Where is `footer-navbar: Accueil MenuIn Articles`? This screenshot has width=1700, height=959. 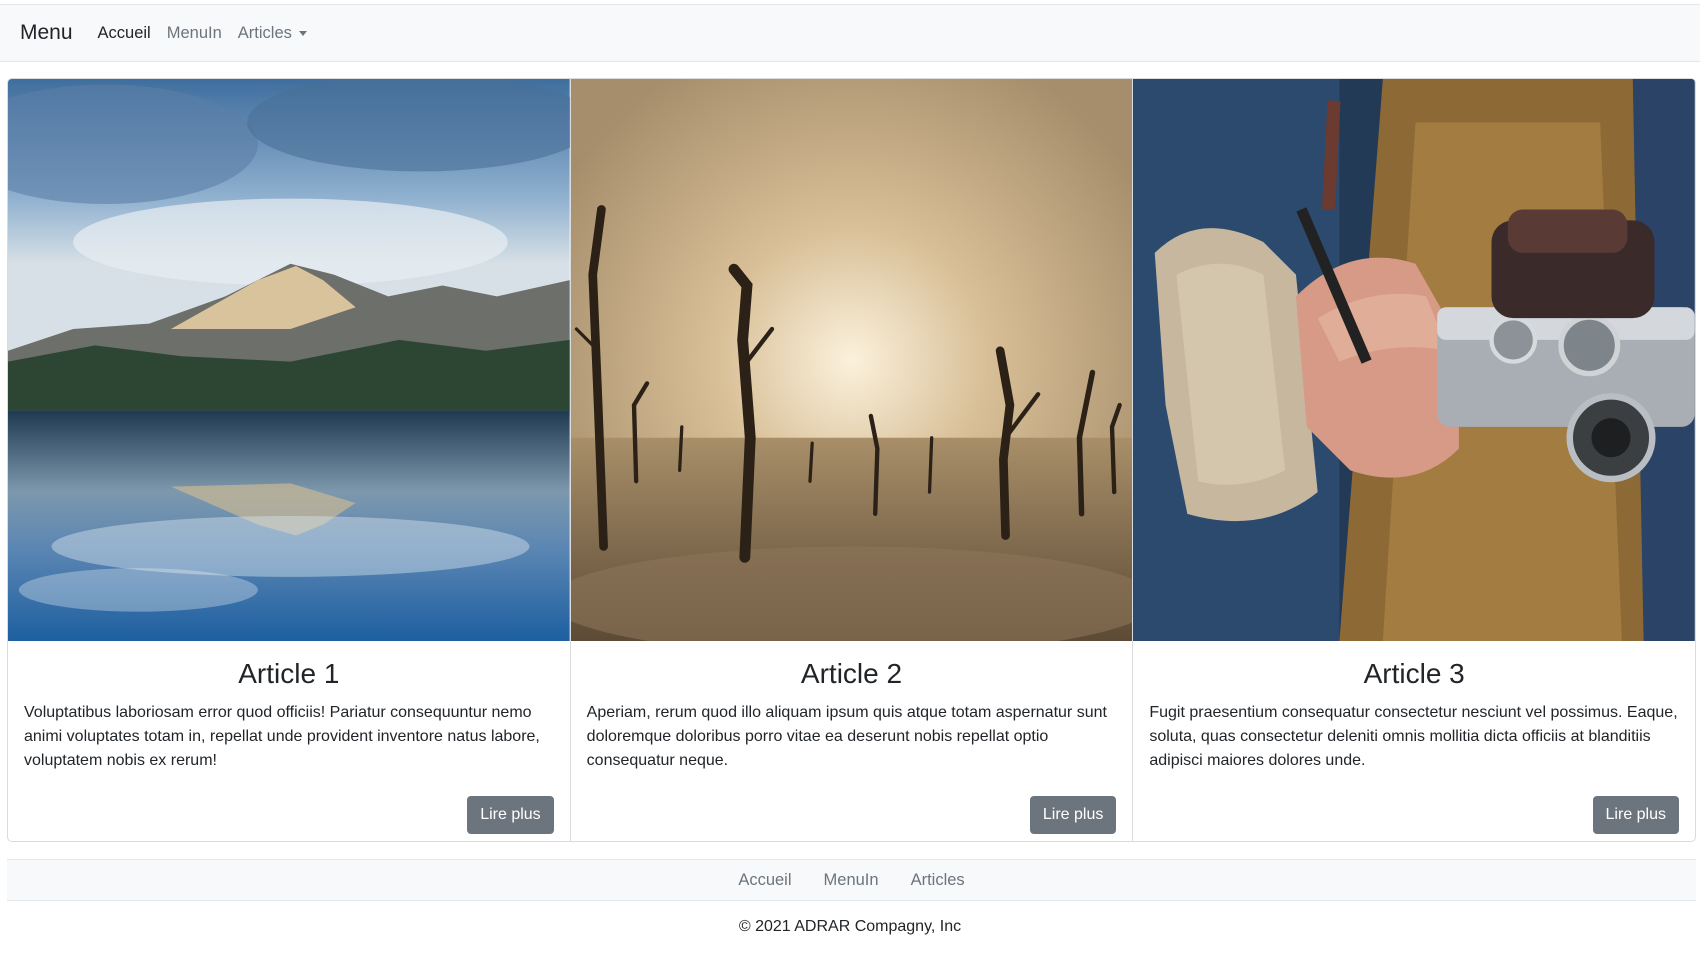
footer-navbar: Accueil MenuIn Articles is located at coordinates (851, 880).